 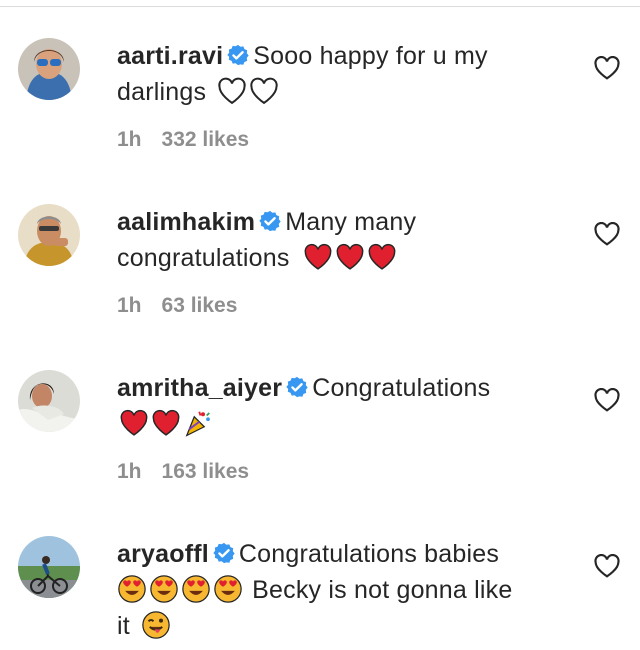 I want to click on party-popper-icon, so click(x=198, y=423).